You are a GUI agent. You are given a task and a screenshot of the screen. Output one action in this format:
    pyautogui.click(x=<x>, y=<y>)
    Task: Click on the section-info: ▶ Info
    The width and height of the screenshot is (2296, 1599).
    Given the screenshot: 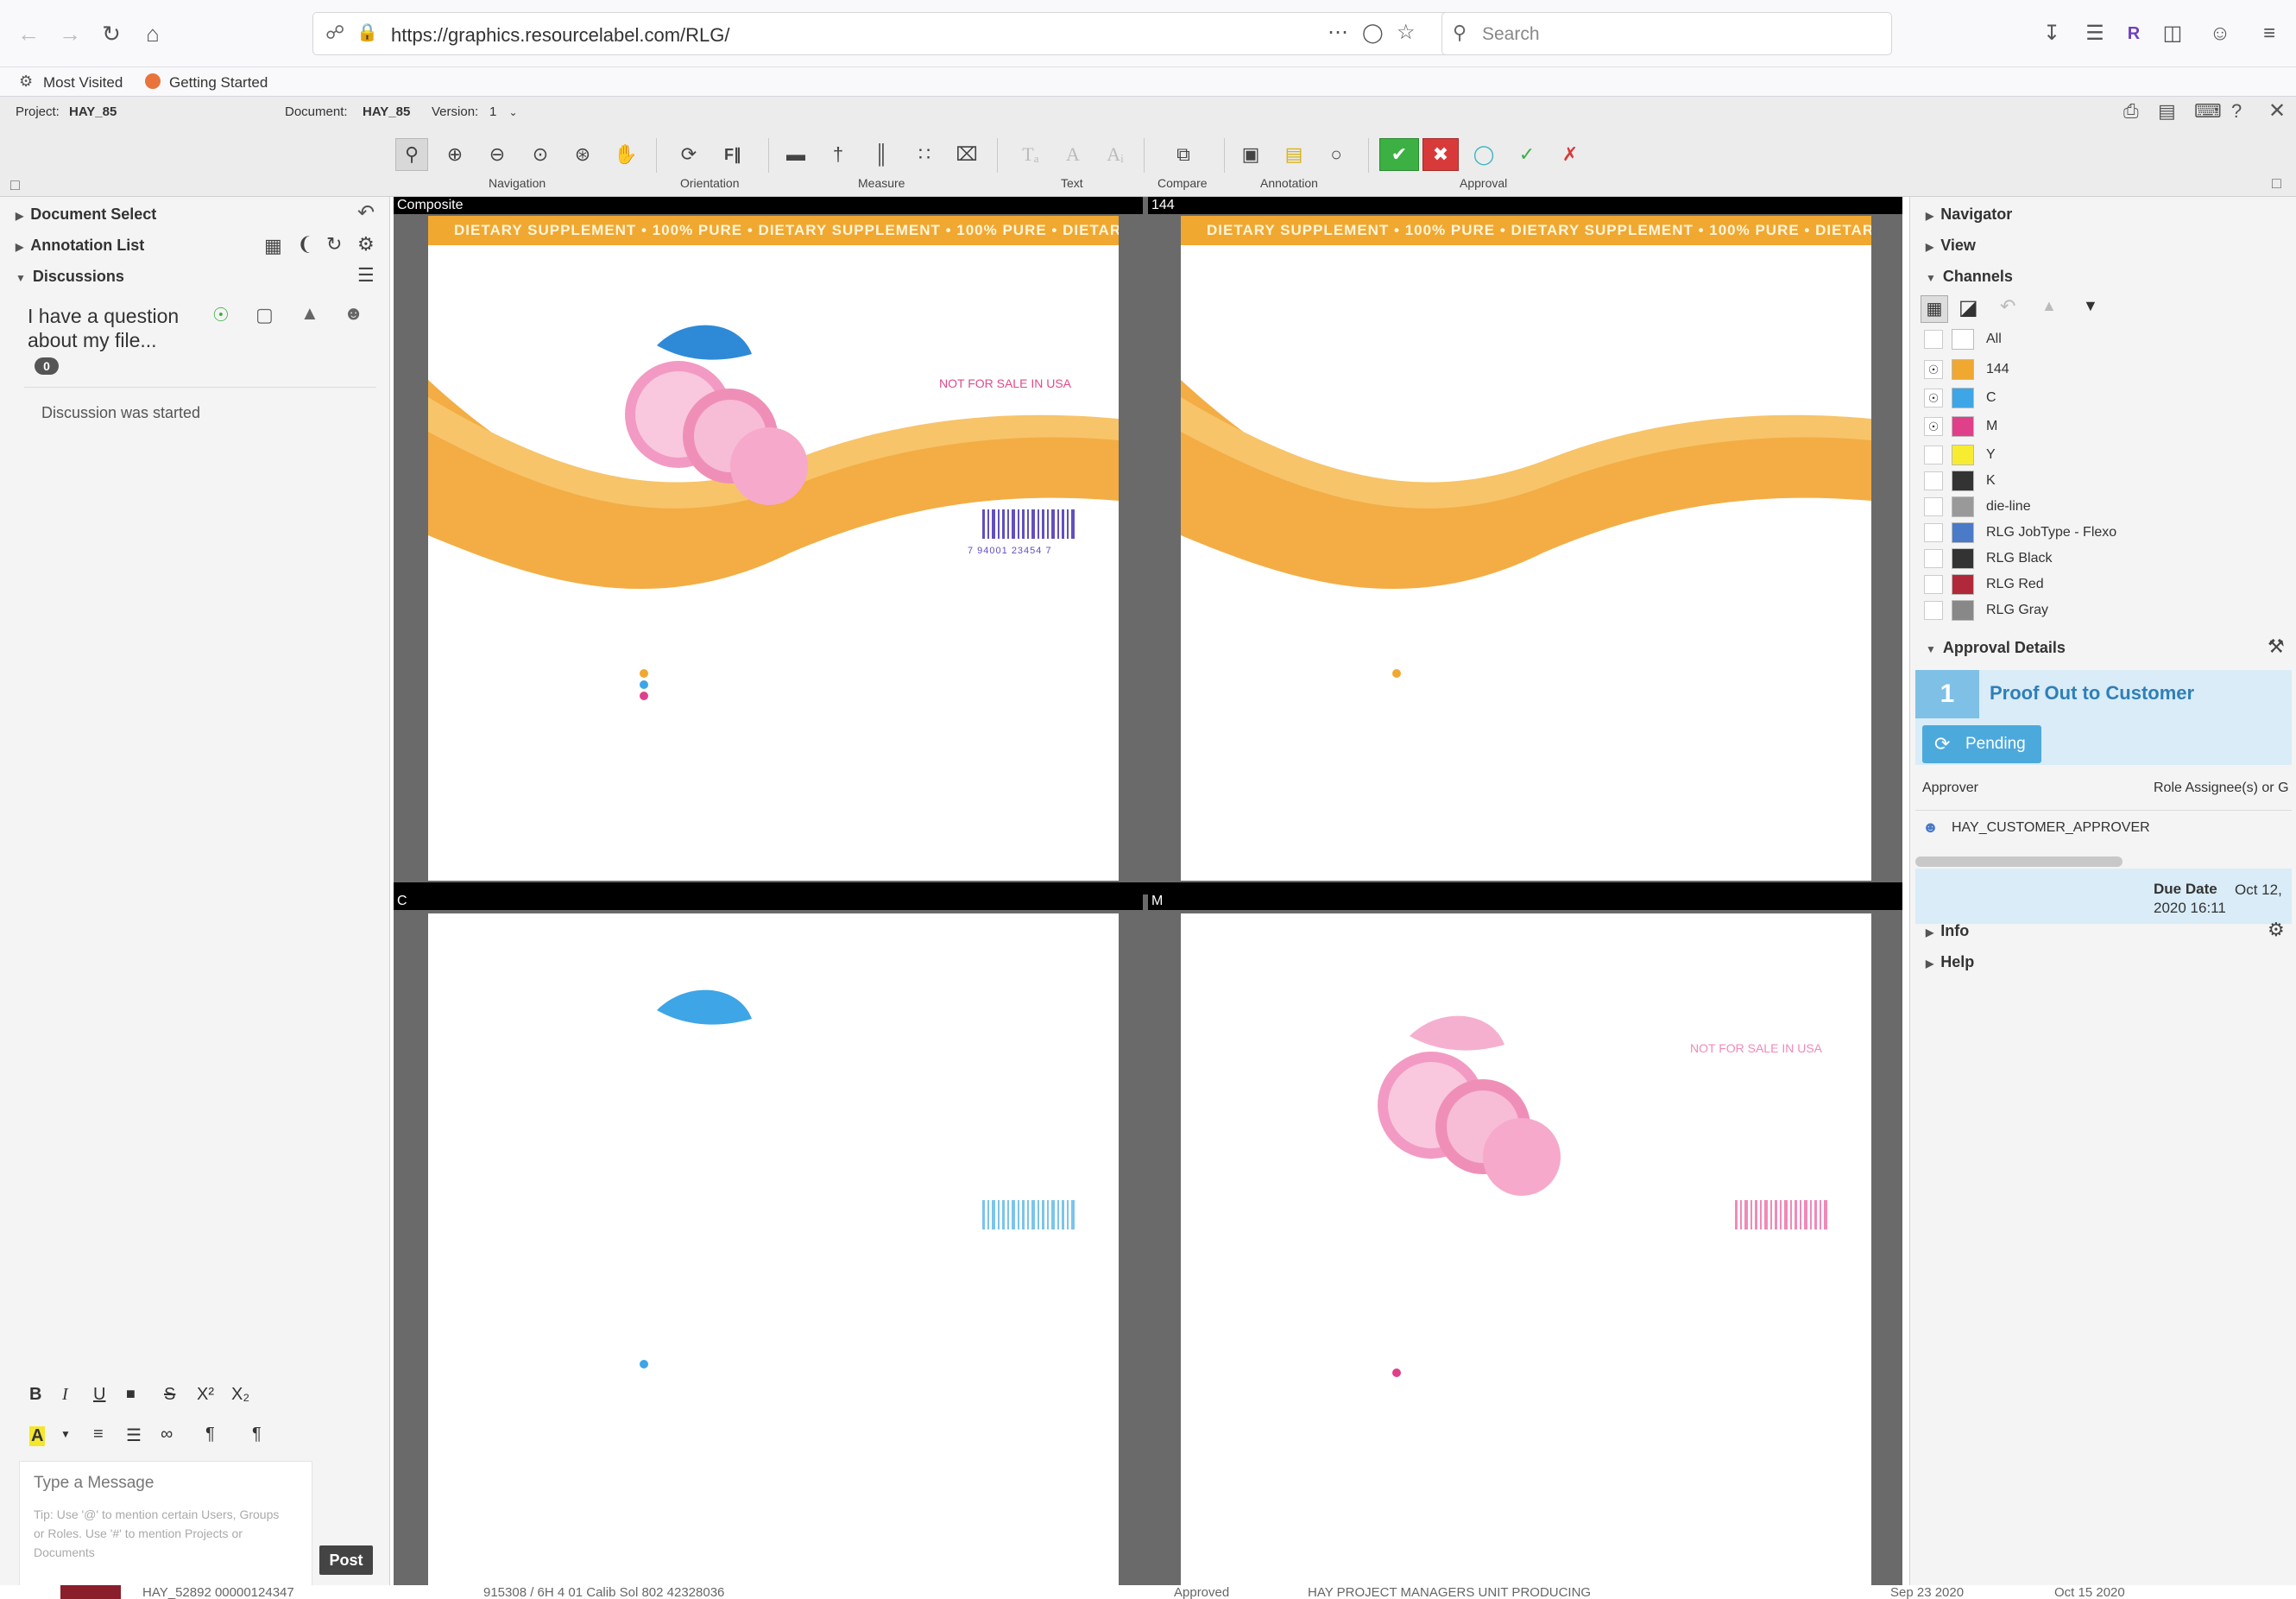 What is the action you would take?
    pyautogui.click(x=1947, y=931)
    